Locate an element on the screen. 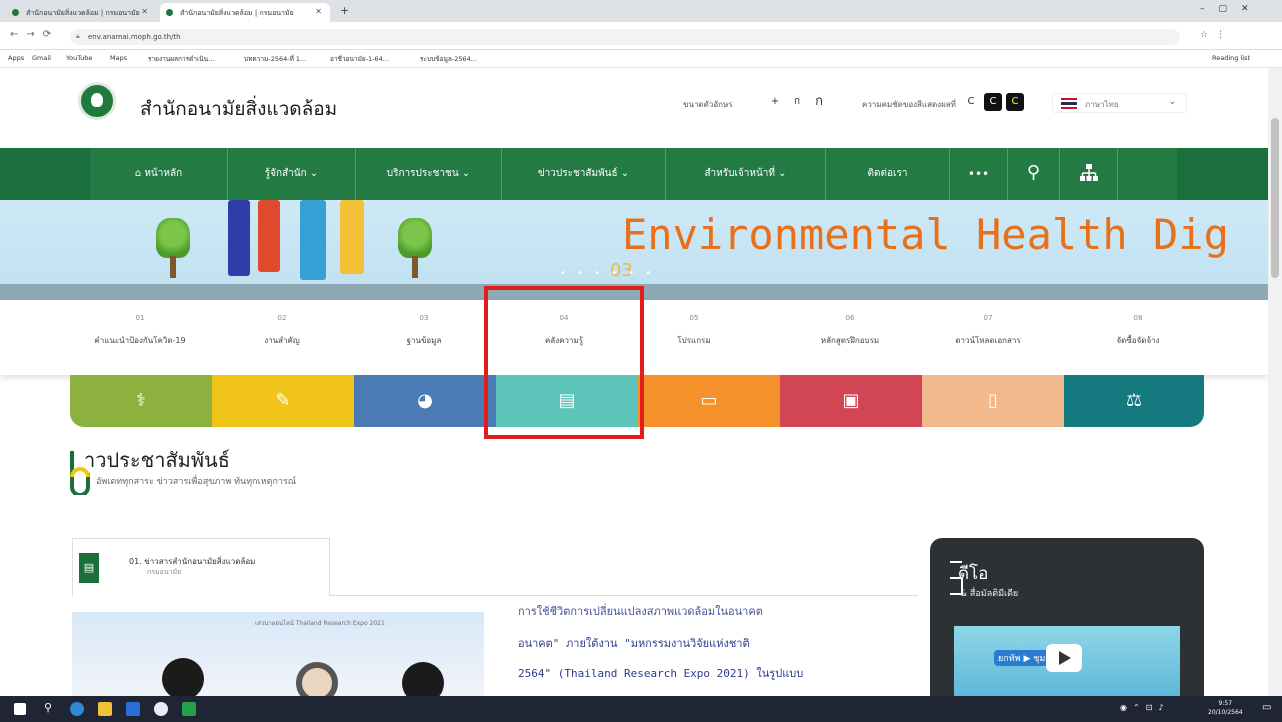 The image size is (1282, 722). scrollbar-thumb is located at coordinates (1275, 198).